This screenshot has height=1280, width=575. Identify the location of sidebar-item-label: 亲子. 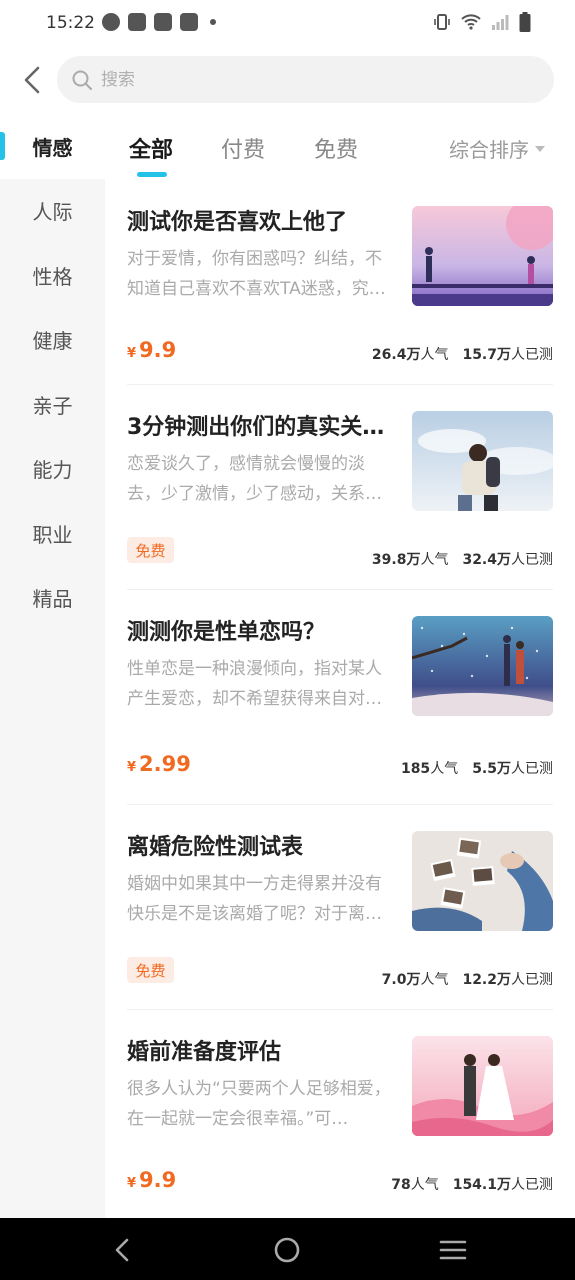
(52, 405).